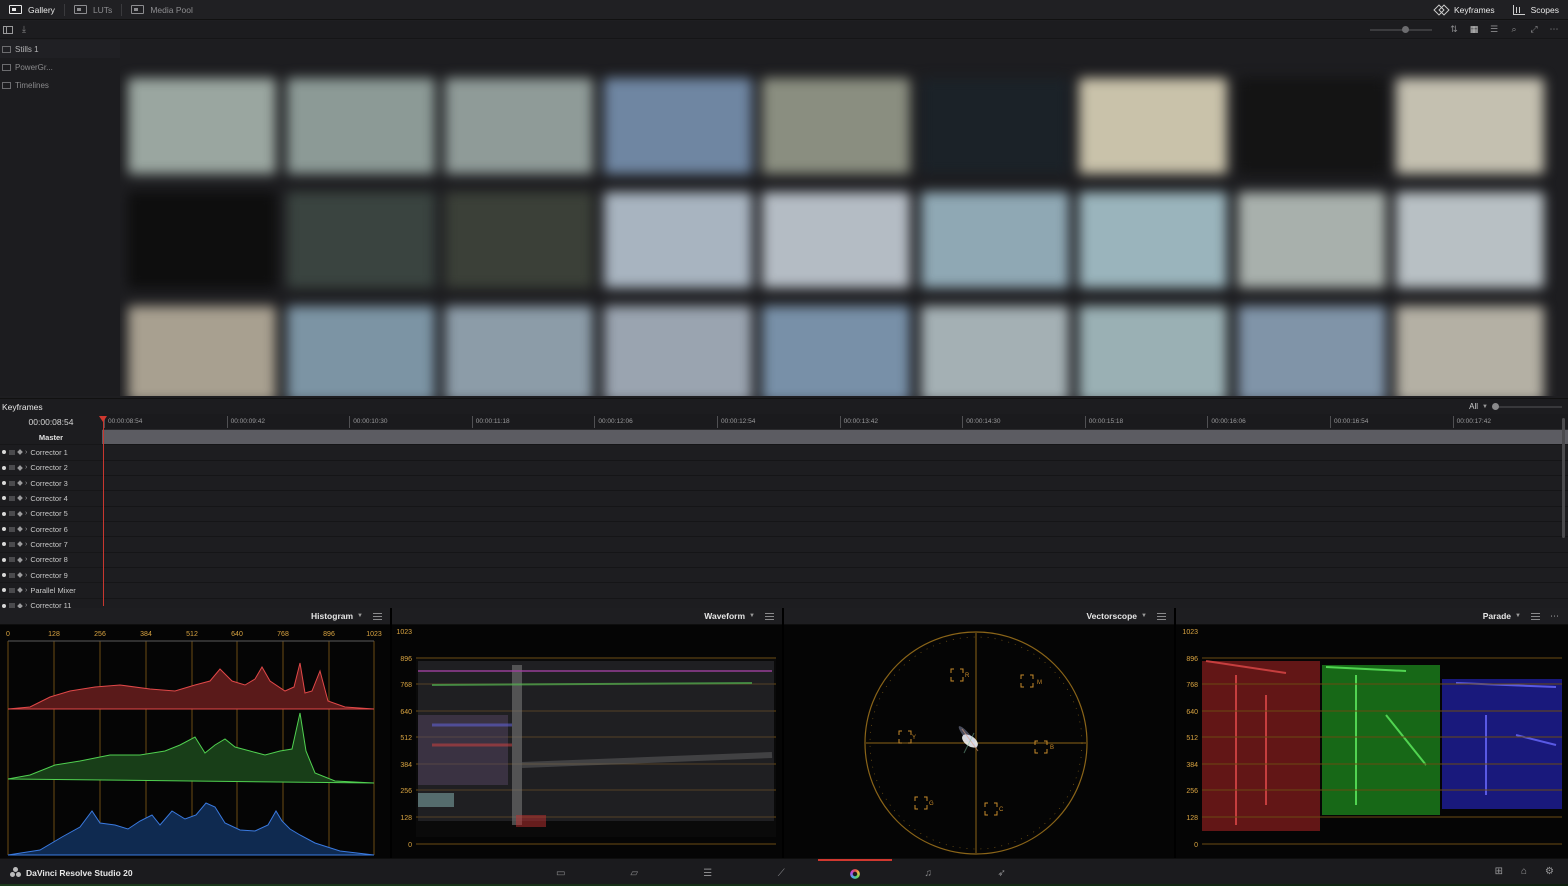 Image resolution: width=1568 pixels, height=886 pixels. I want to click on album-timelines: Timelines, so click(60, 85).